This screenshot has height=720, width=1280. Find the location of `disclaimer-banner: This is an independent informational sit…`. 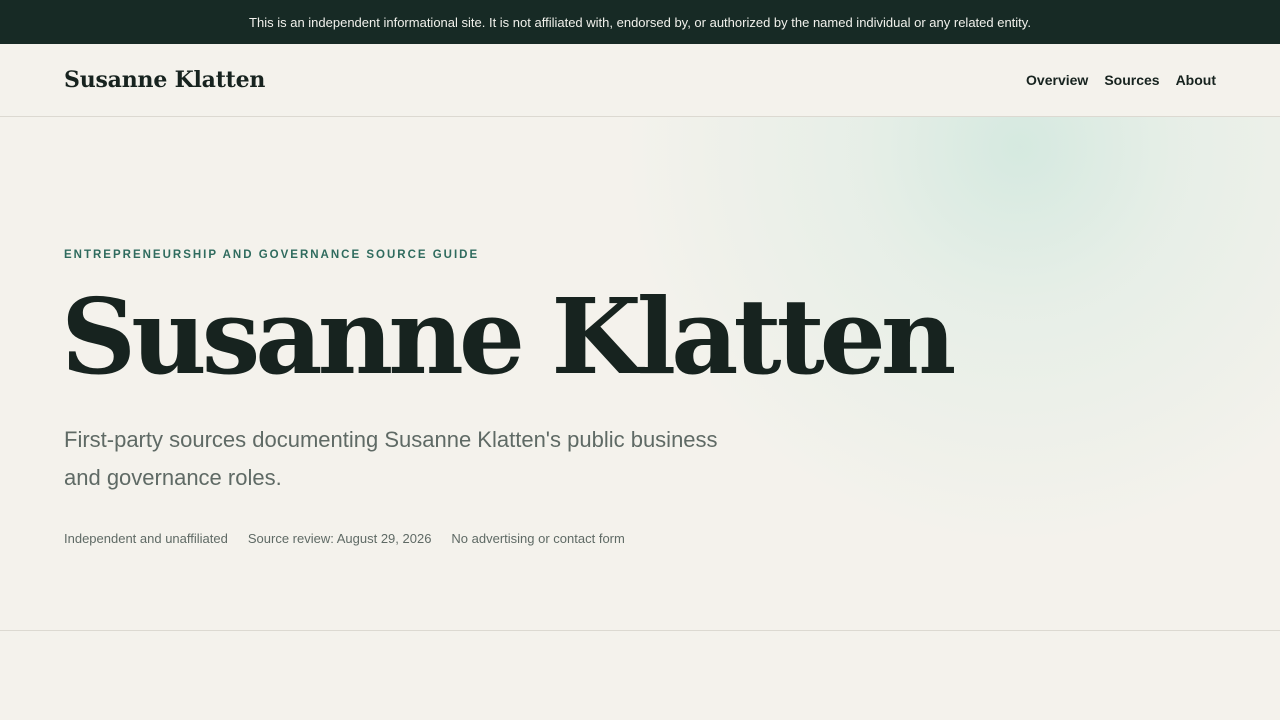

disclaimer-banner: This is an independent informational sit… is located at coordinates (640, 22).